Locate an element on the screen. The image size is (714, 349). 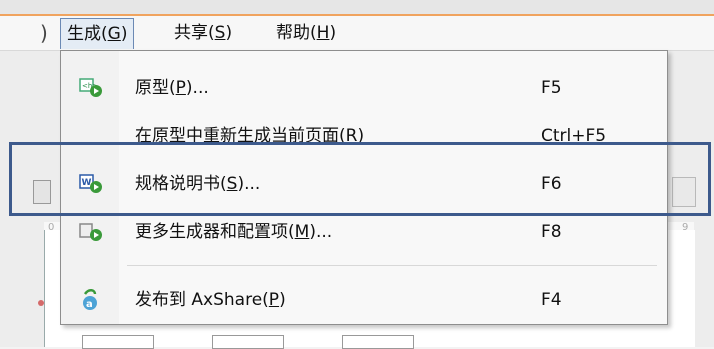
prototype-icon: <h> is located at coordinates (91, 88).